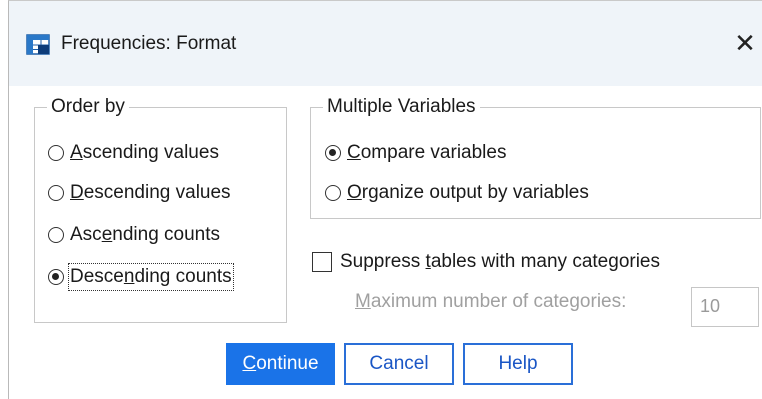 The image size is (762, 399). Describe the element at coordinates (151, 277) in the screenshot. I see `radio-label-descending-counts: Descending counts` at that location.